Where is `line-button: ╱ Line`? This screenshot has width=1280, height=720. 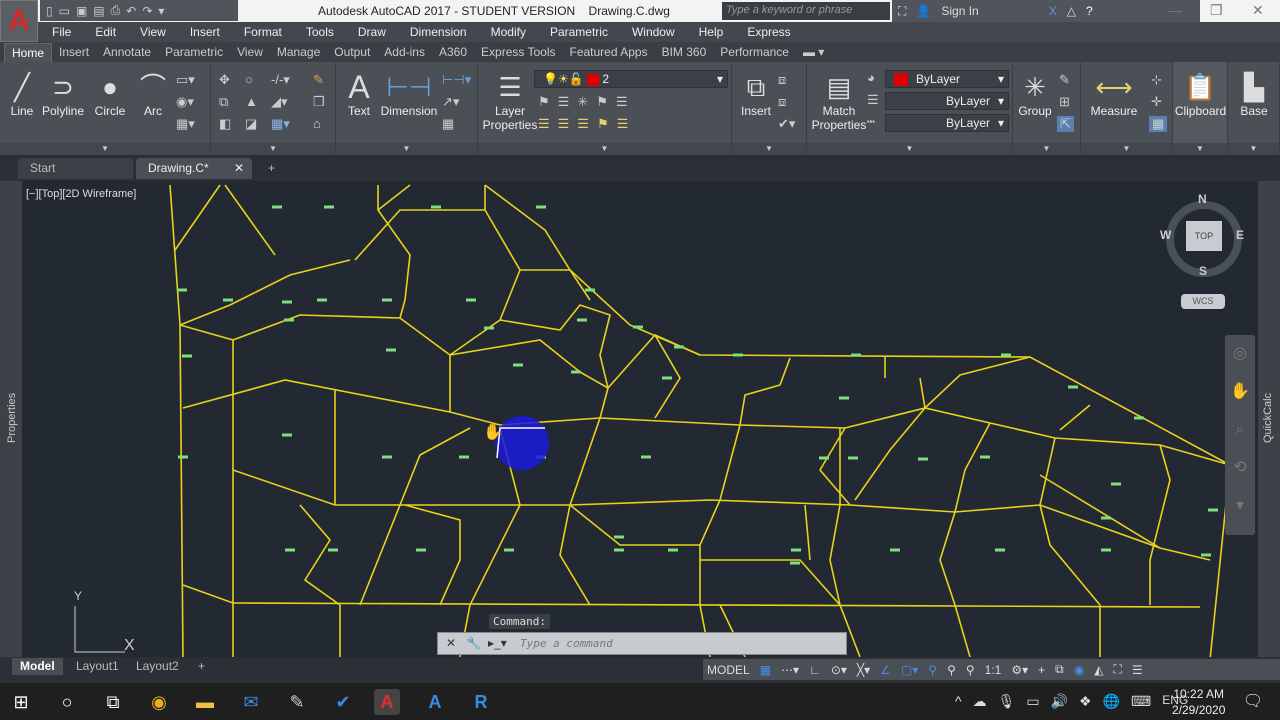 line-button: ╱ Line is located at coordinates (22, 94).